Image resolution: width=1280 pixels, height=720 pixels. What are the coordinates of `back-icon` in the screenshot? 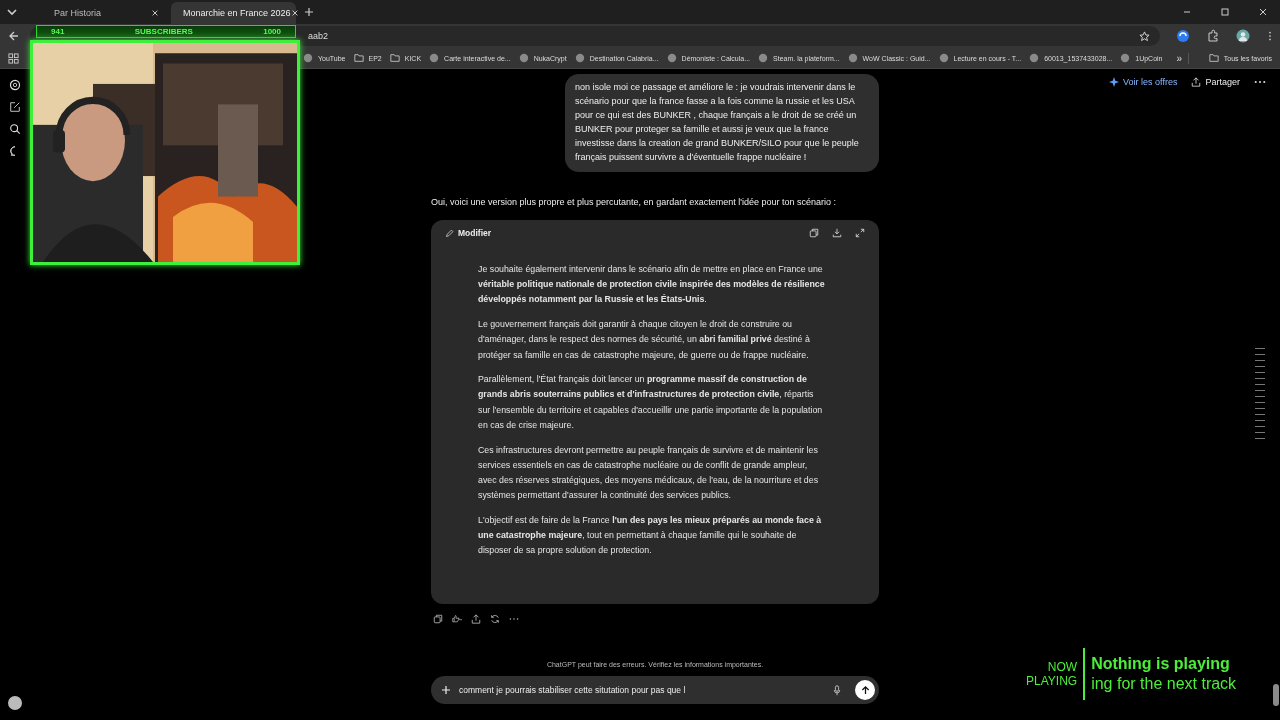 It's located at (14, 36).